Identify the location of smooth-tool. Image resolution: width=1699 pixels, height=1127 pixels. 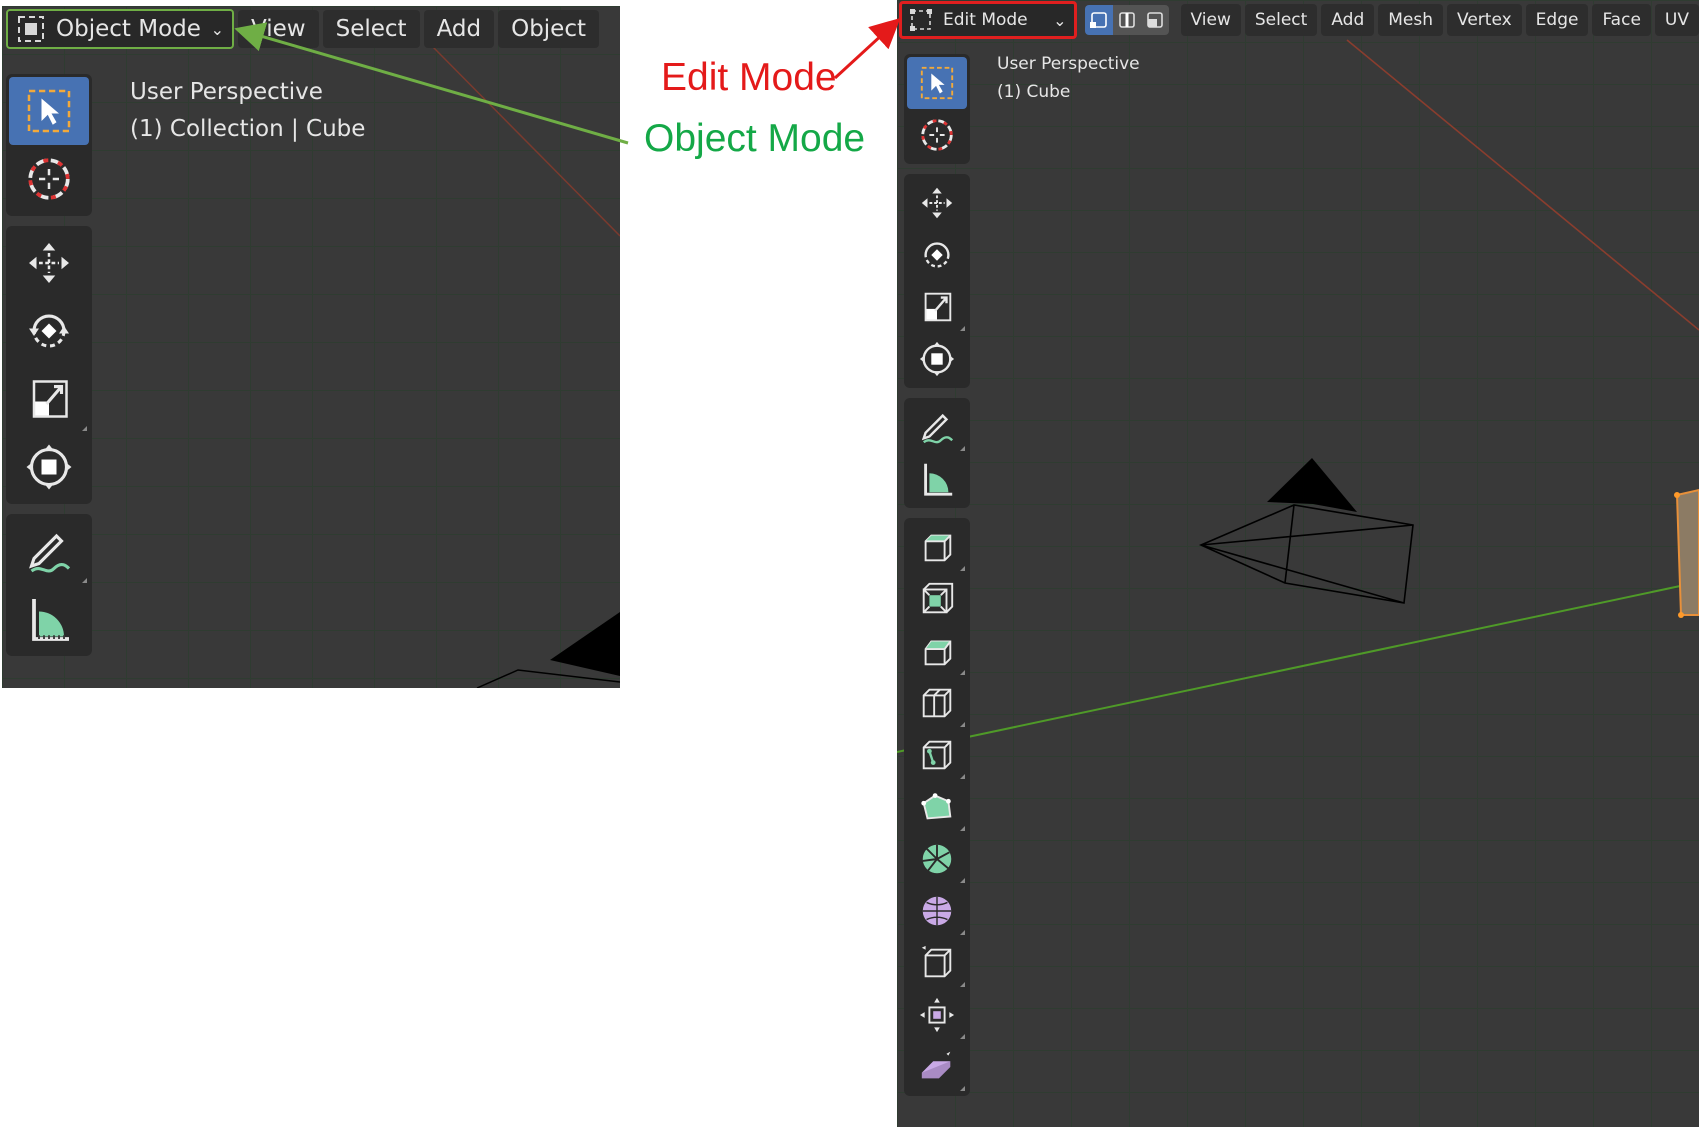
(937, 911).